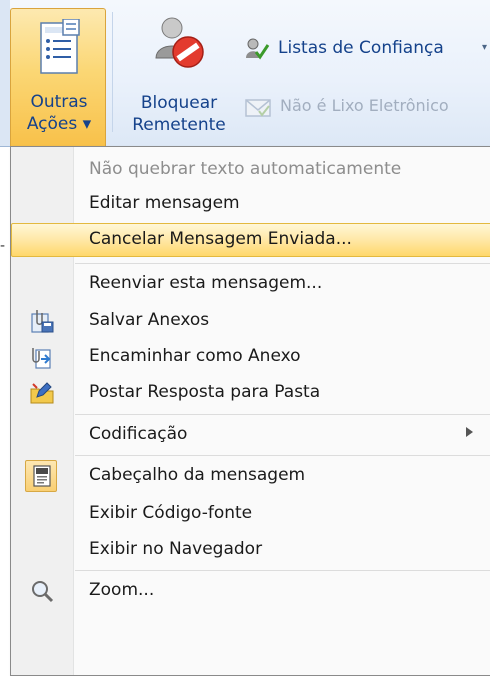  I want to click on other-actions-icon, so click(60, 46).